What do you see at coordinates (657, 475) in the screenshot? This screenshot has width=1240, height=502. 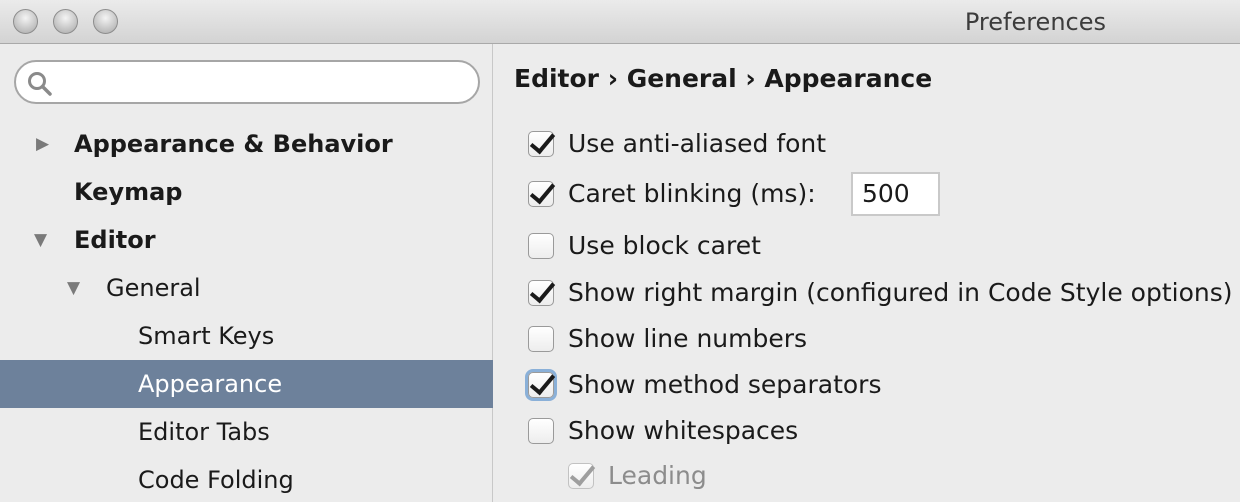 I see `option-label: Leading` at bounding box center [657, 475].